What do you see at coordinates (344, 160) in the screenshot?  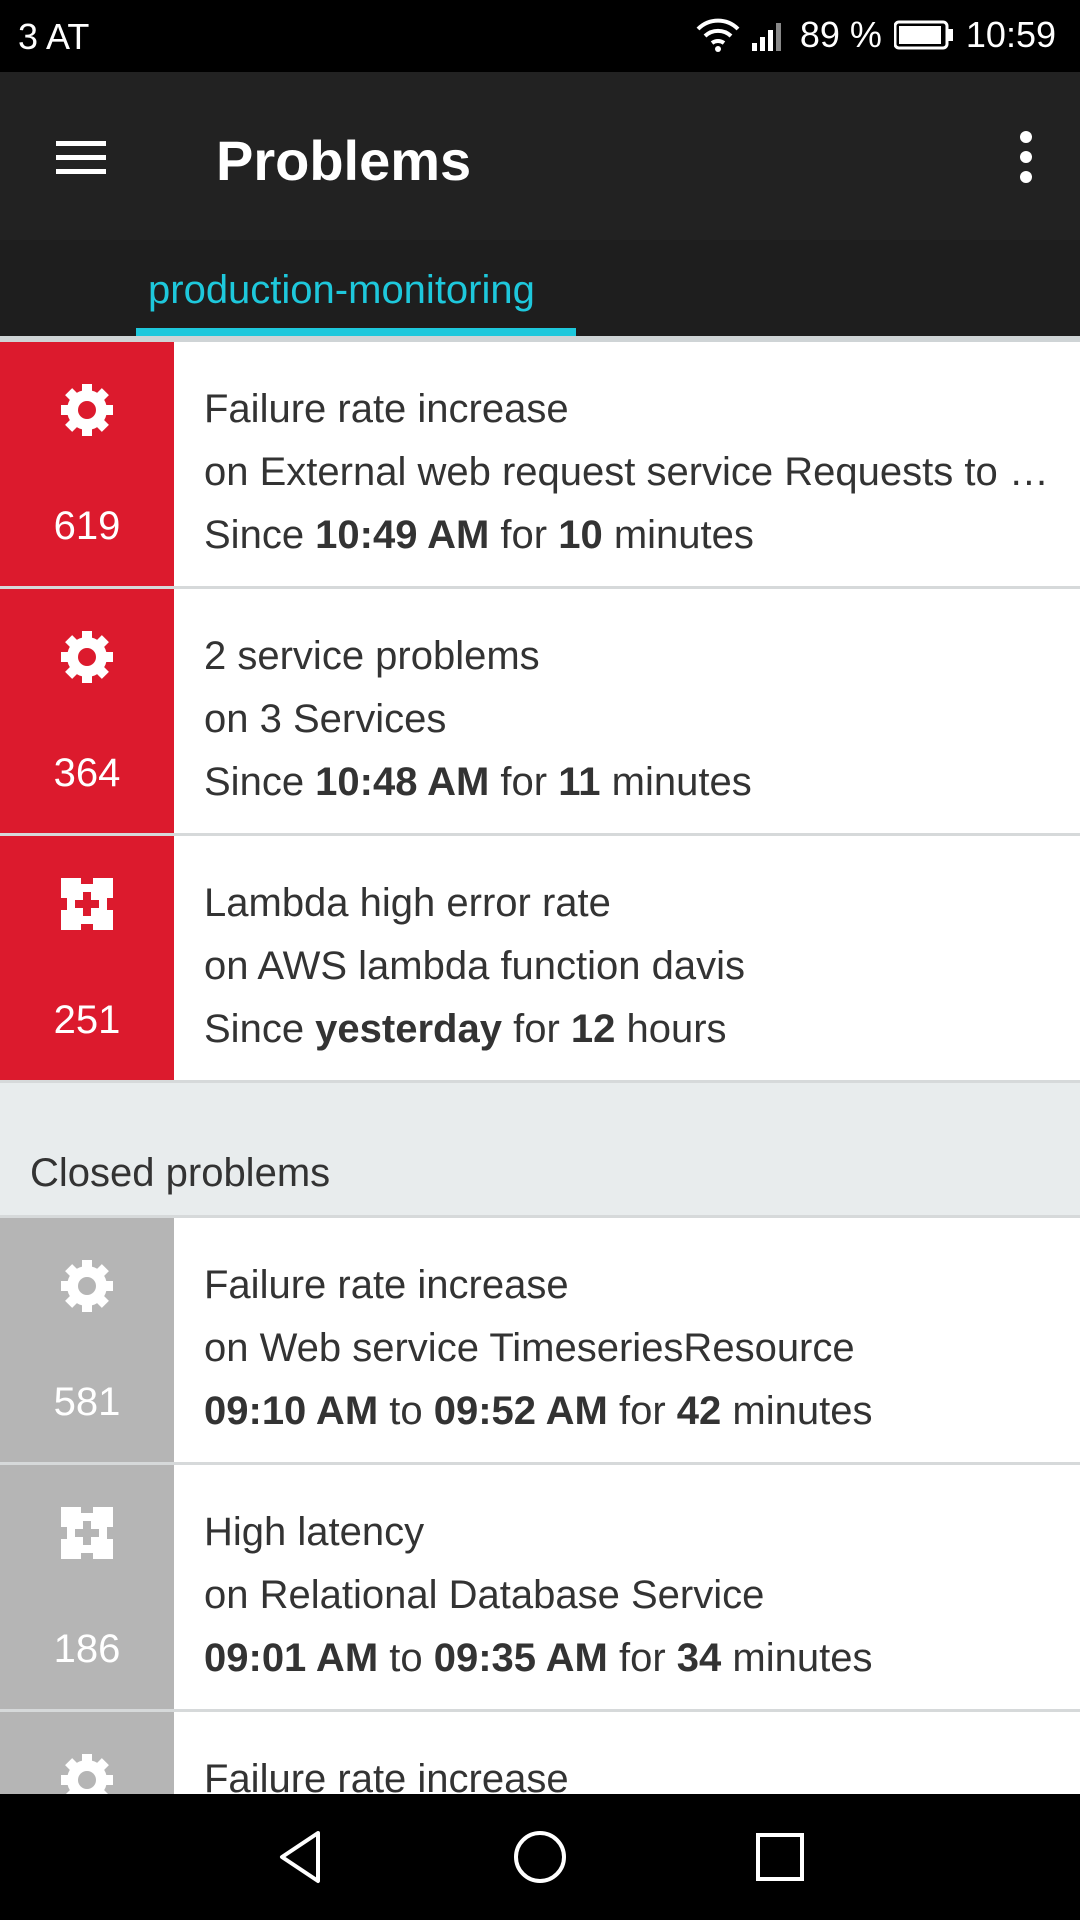 I see `page-title: Problems` at bounding box center [344, 160].